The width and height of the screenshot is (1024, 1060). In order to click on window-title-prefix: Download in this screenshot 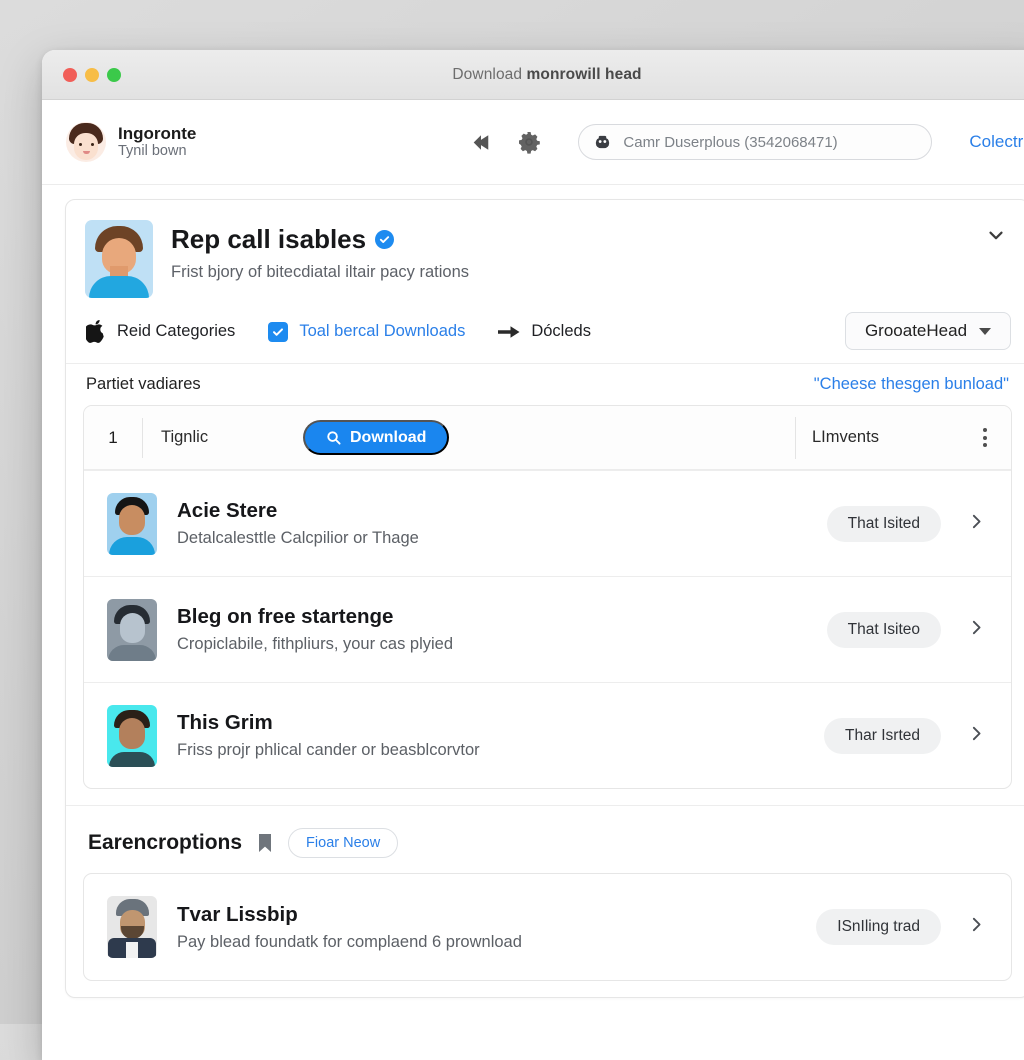, I will do `click(489, 74)`.